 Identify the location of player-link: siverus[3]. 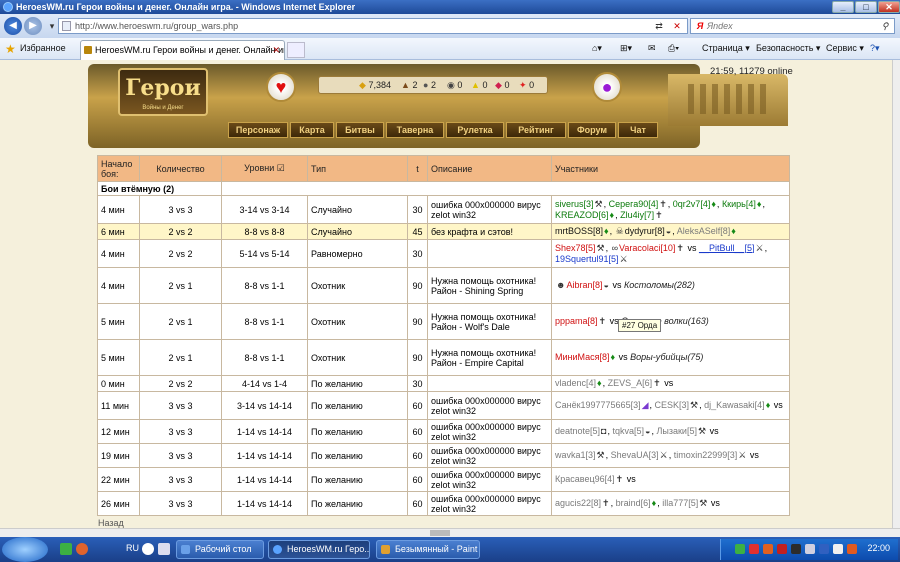
(574, 204).